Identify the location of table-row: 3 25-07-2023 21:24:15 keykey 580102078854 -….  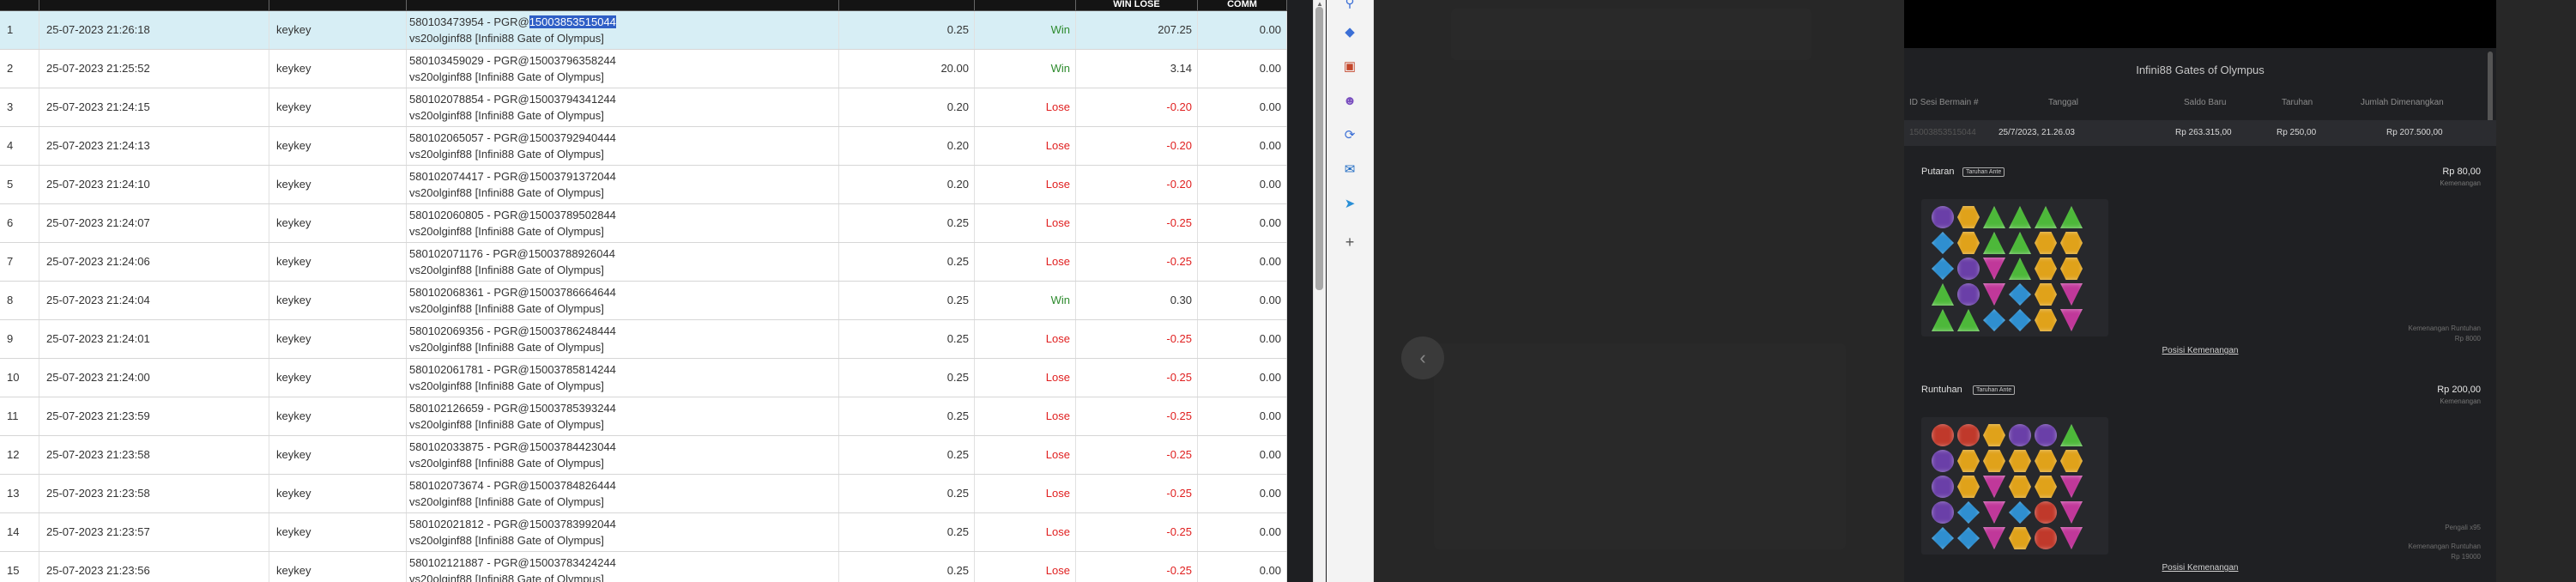
(643, 108).